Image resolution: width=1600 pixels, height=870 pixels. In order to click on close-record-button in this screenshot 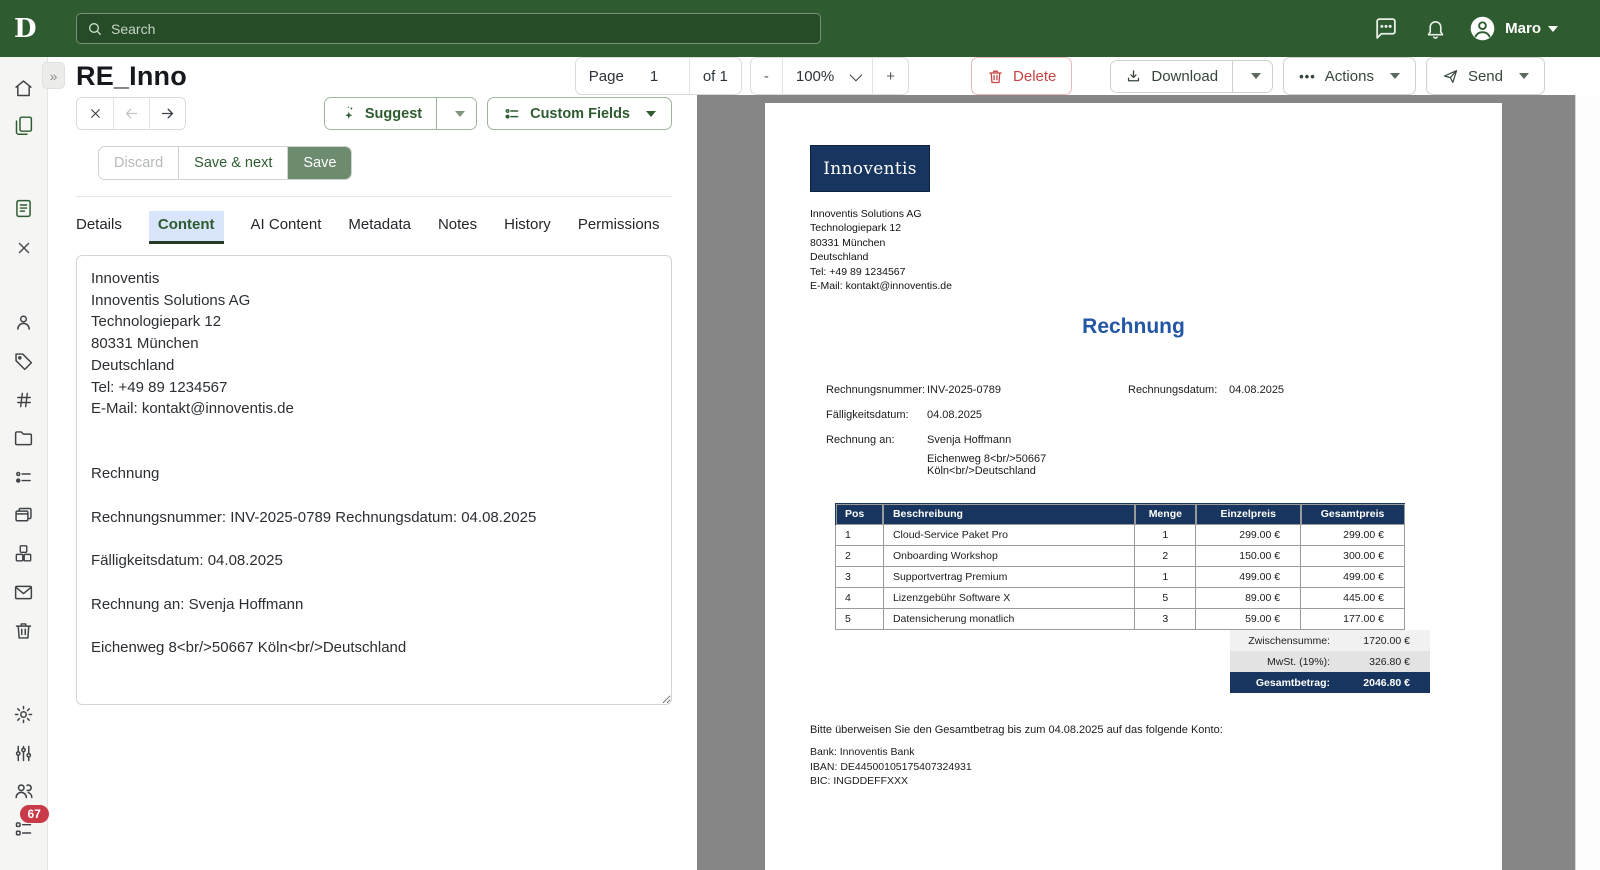, I will do `click(95, 113)`.